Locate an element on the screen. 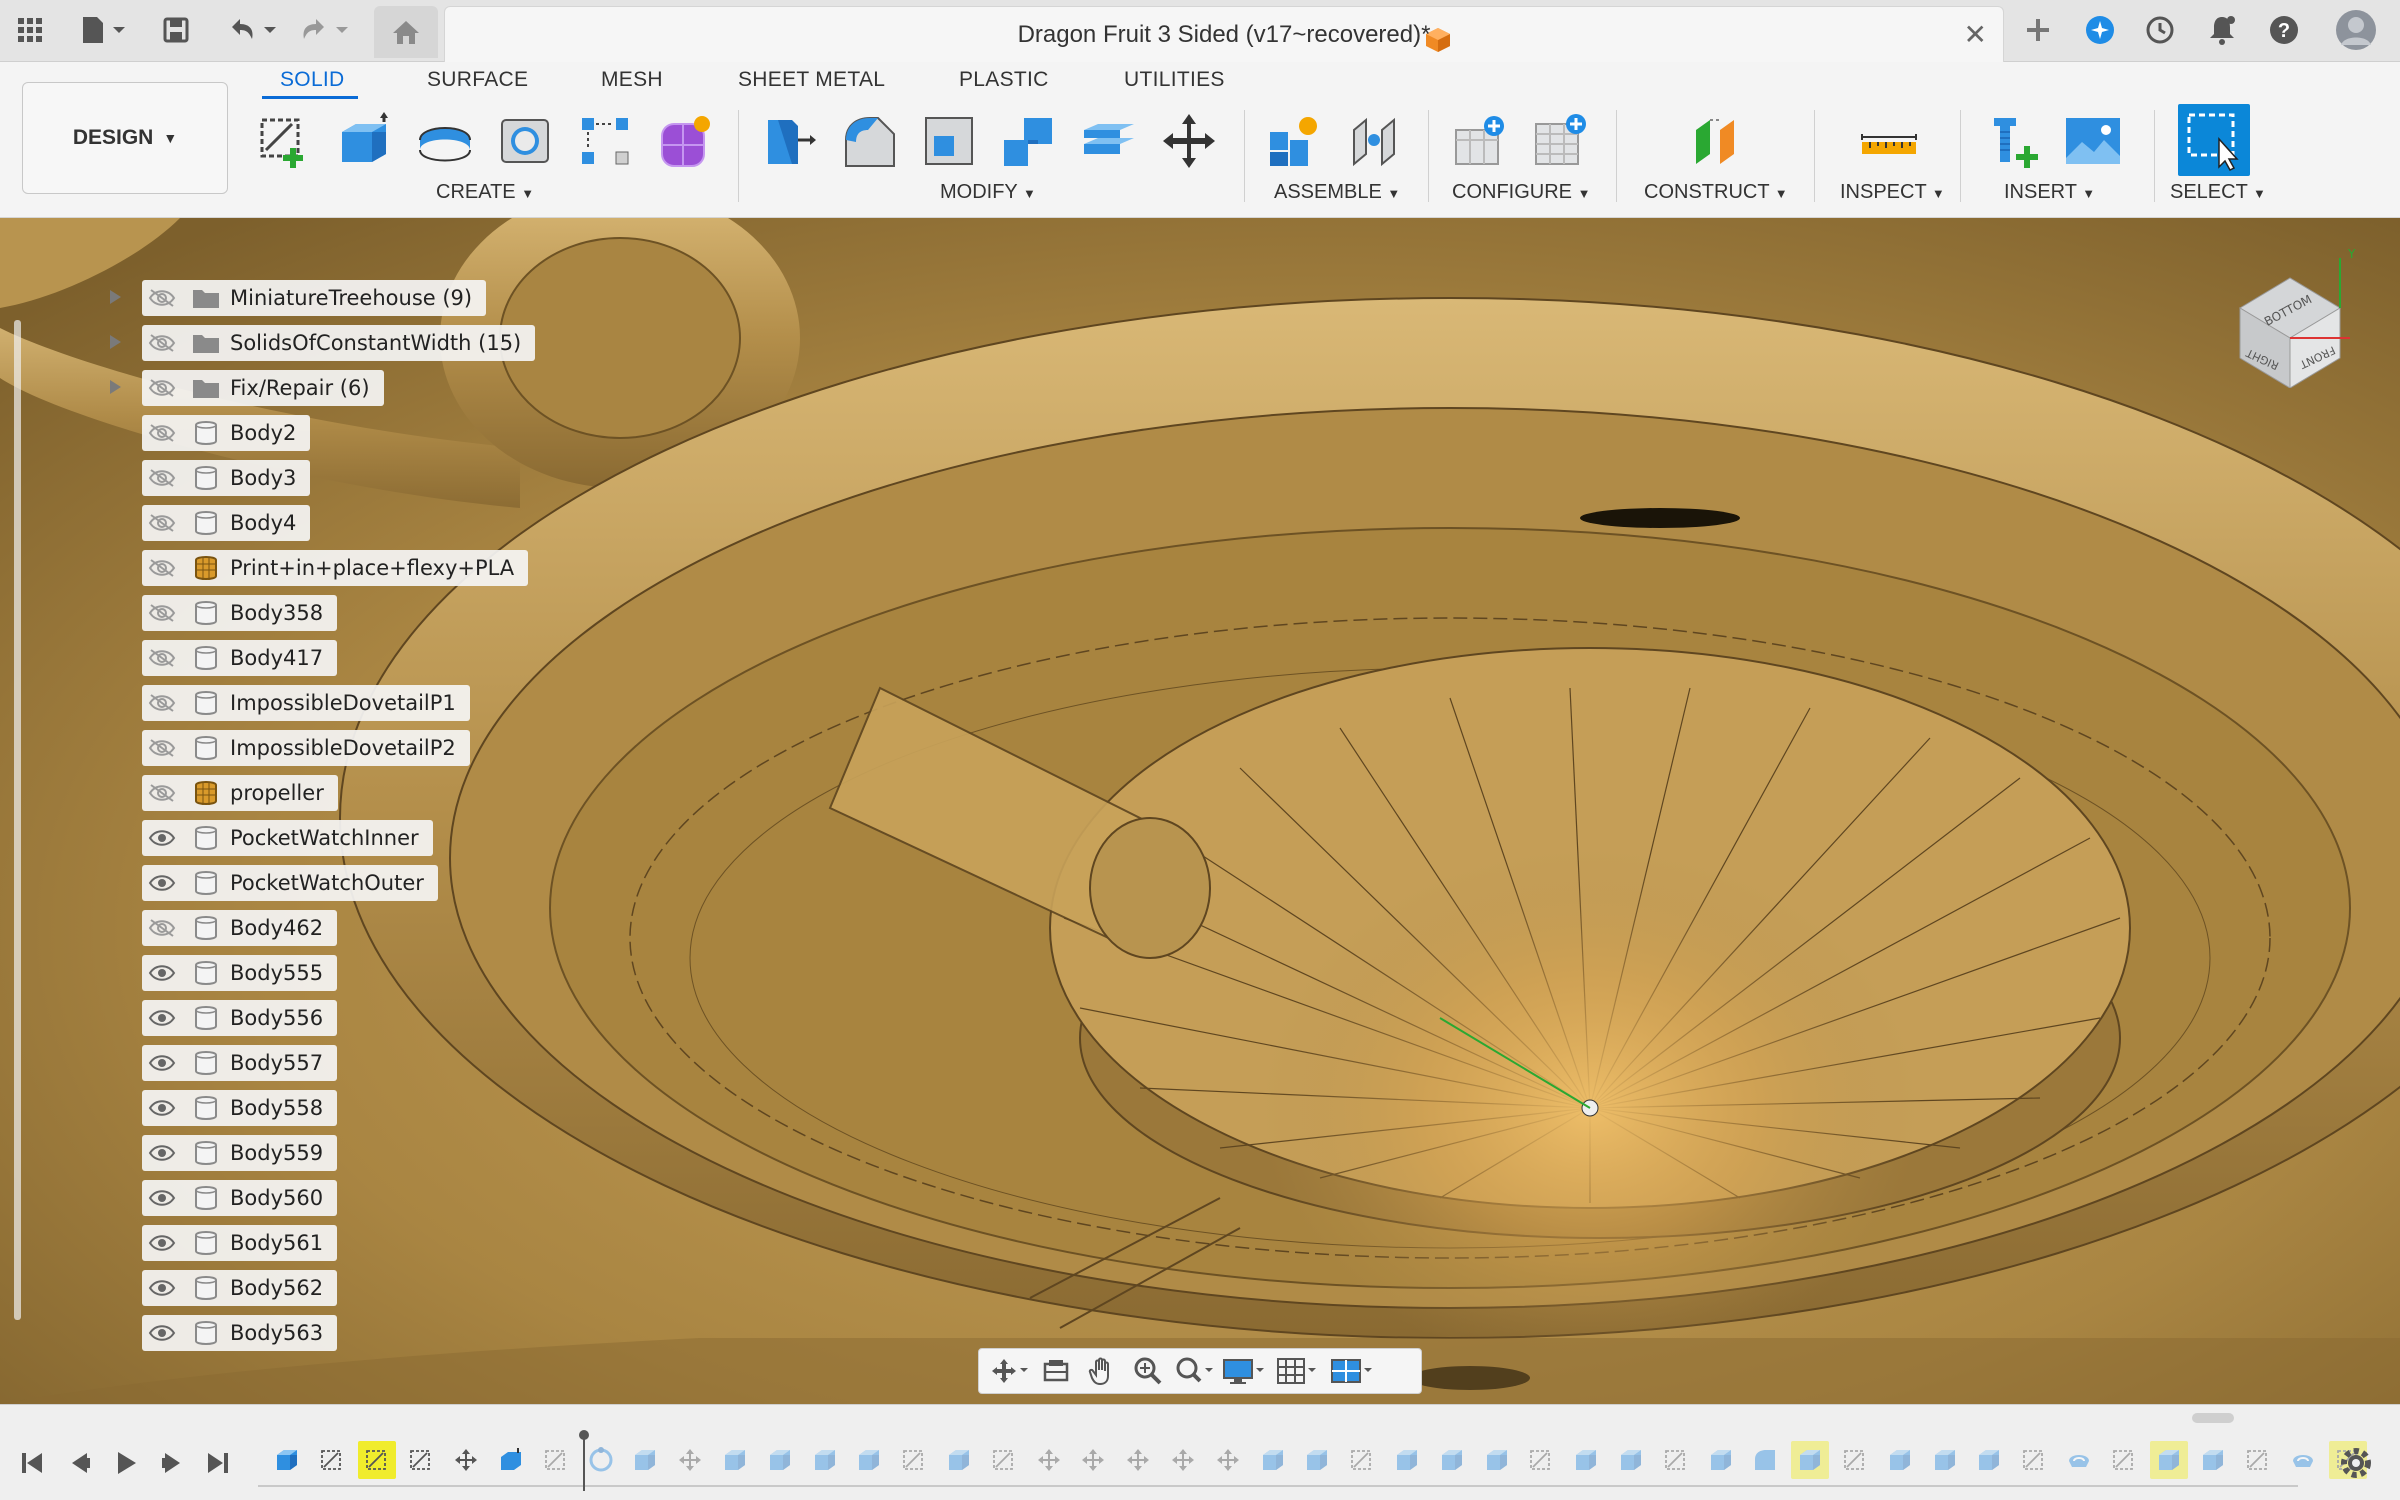  move-copy-icon is located at coordinates (1189, 141).